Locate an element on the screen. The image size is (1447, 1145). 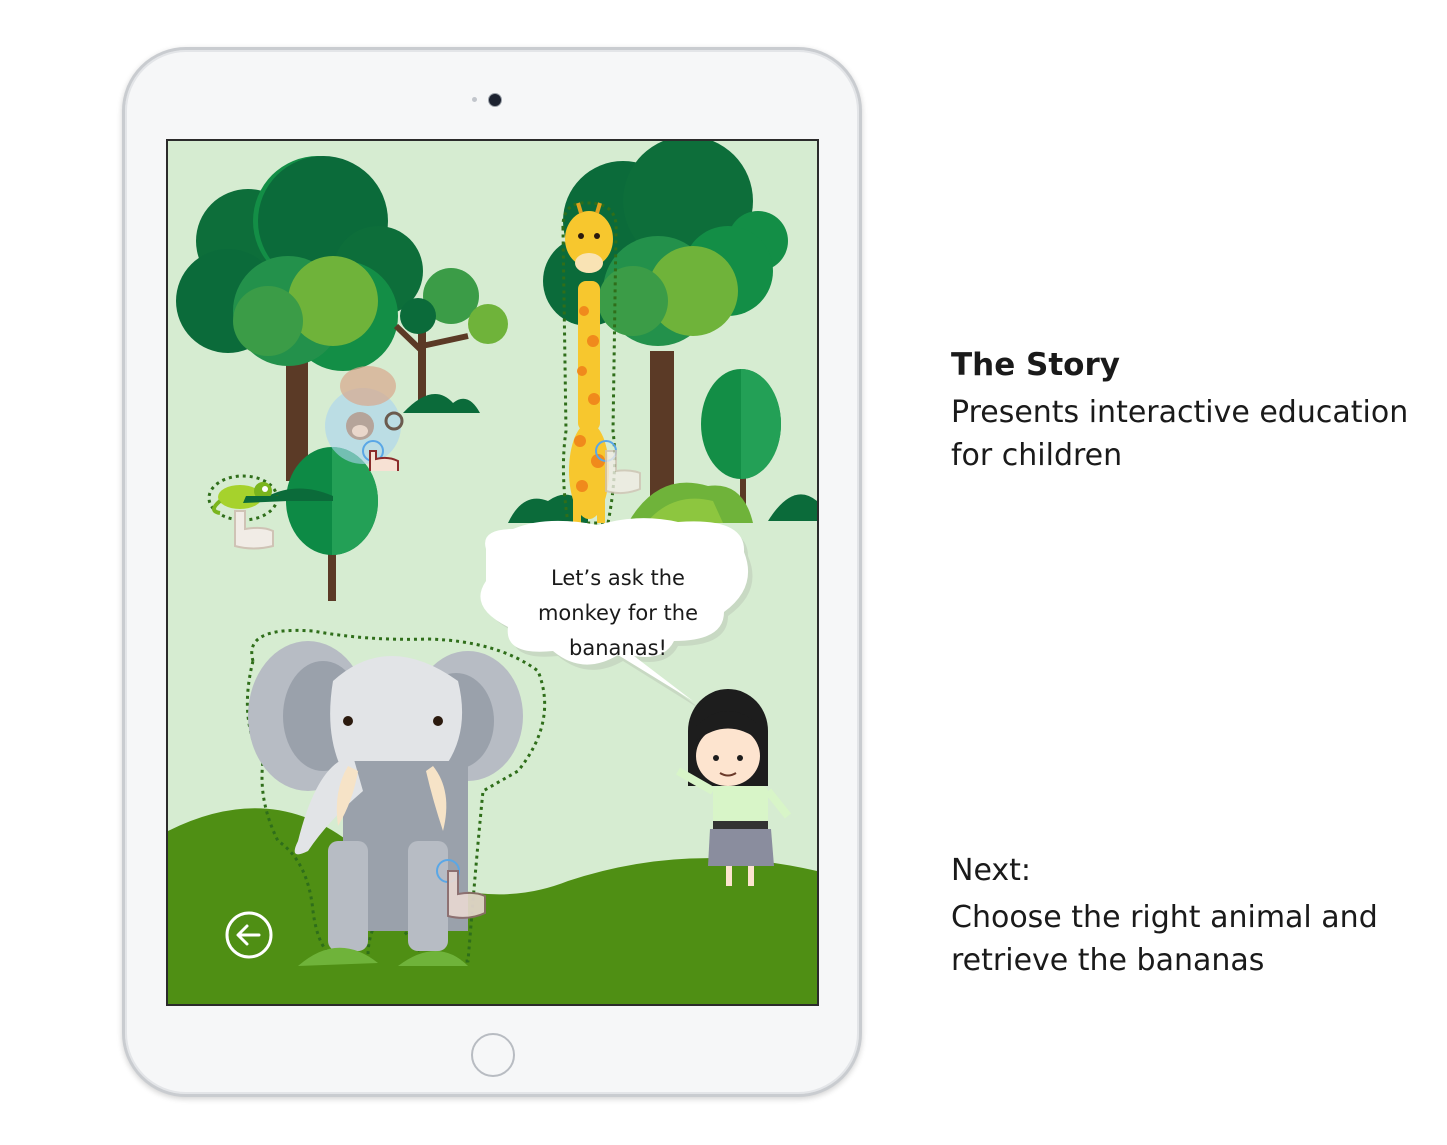
giraffe-hotspot is located at coordinates (618, 471).